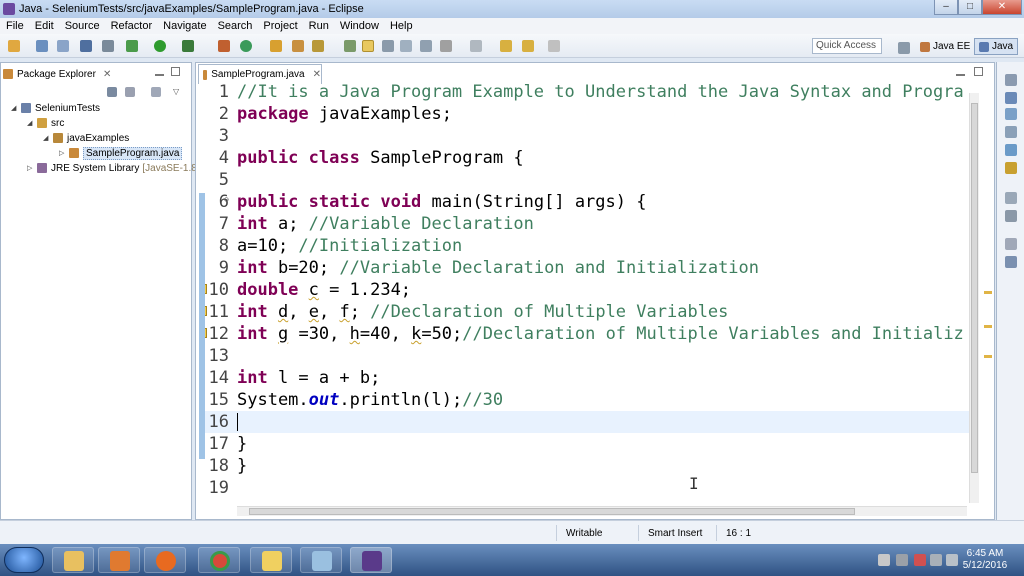  What do you see at coordinates (235, 26) in the screenshot?
I see `menu-search: Search` at bounding box center [235, 26].